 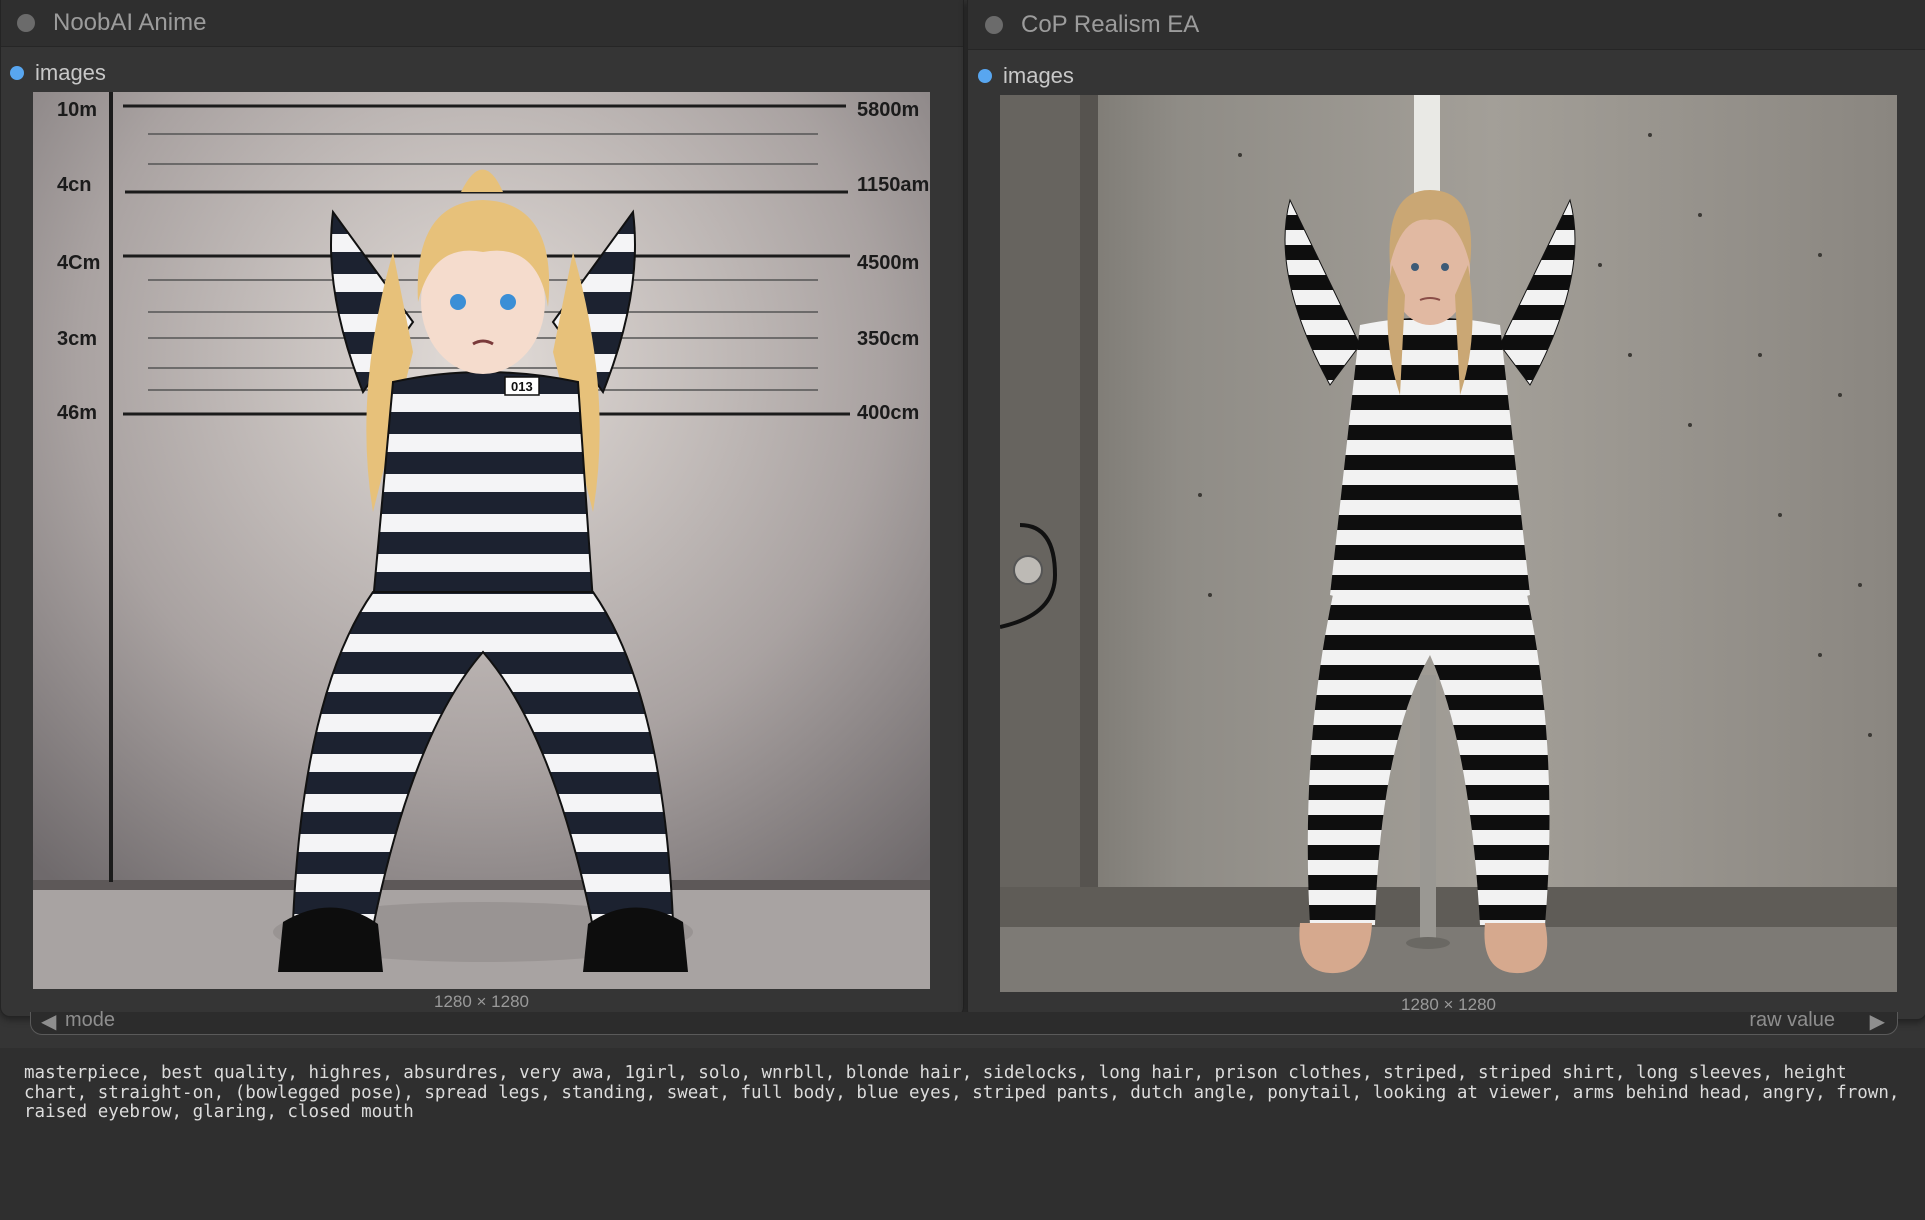 What do you see at coordinates (888, 263) in the screenshot?
I see `height-label: 4500m` at bounding box center [888, 263].